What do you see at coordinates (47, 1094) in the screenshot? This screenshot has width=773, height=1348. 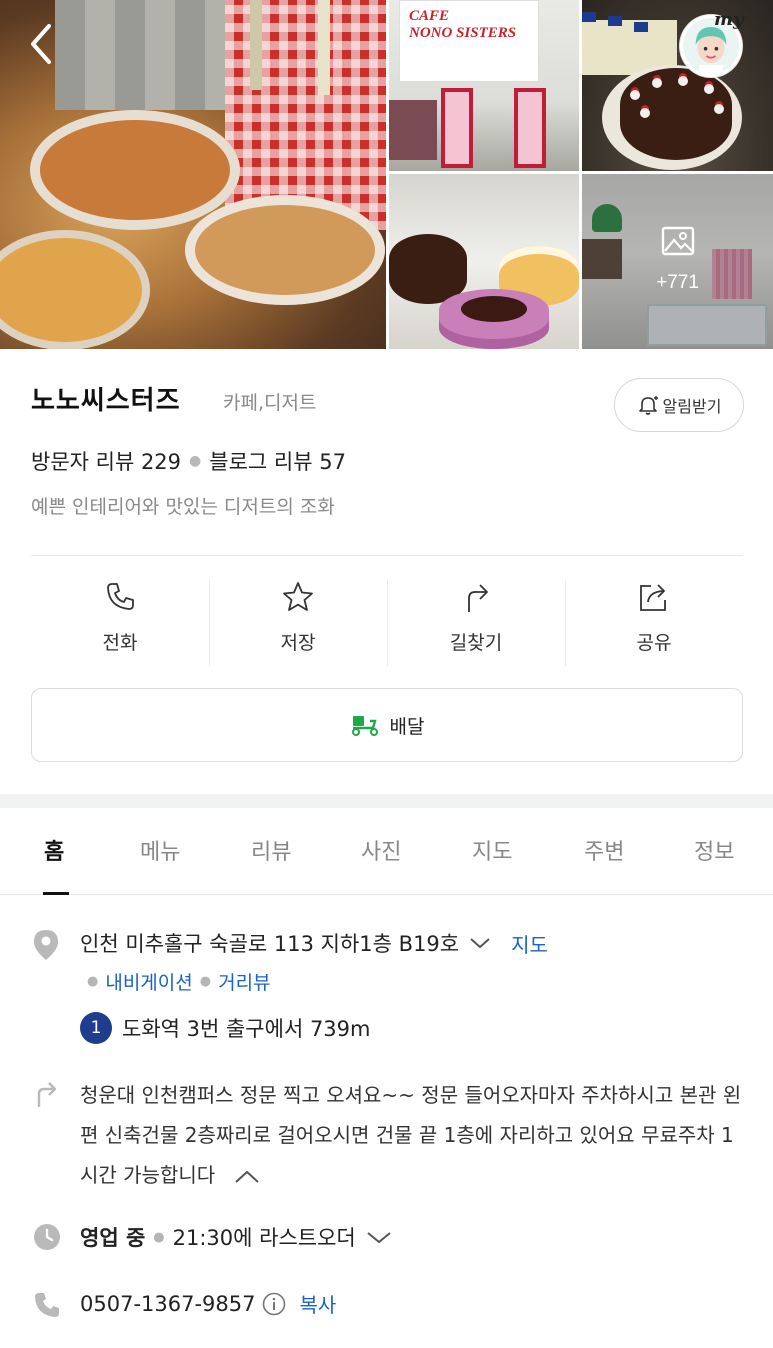 I see `directions-turn-icon` at bounding box center [47, 1094].